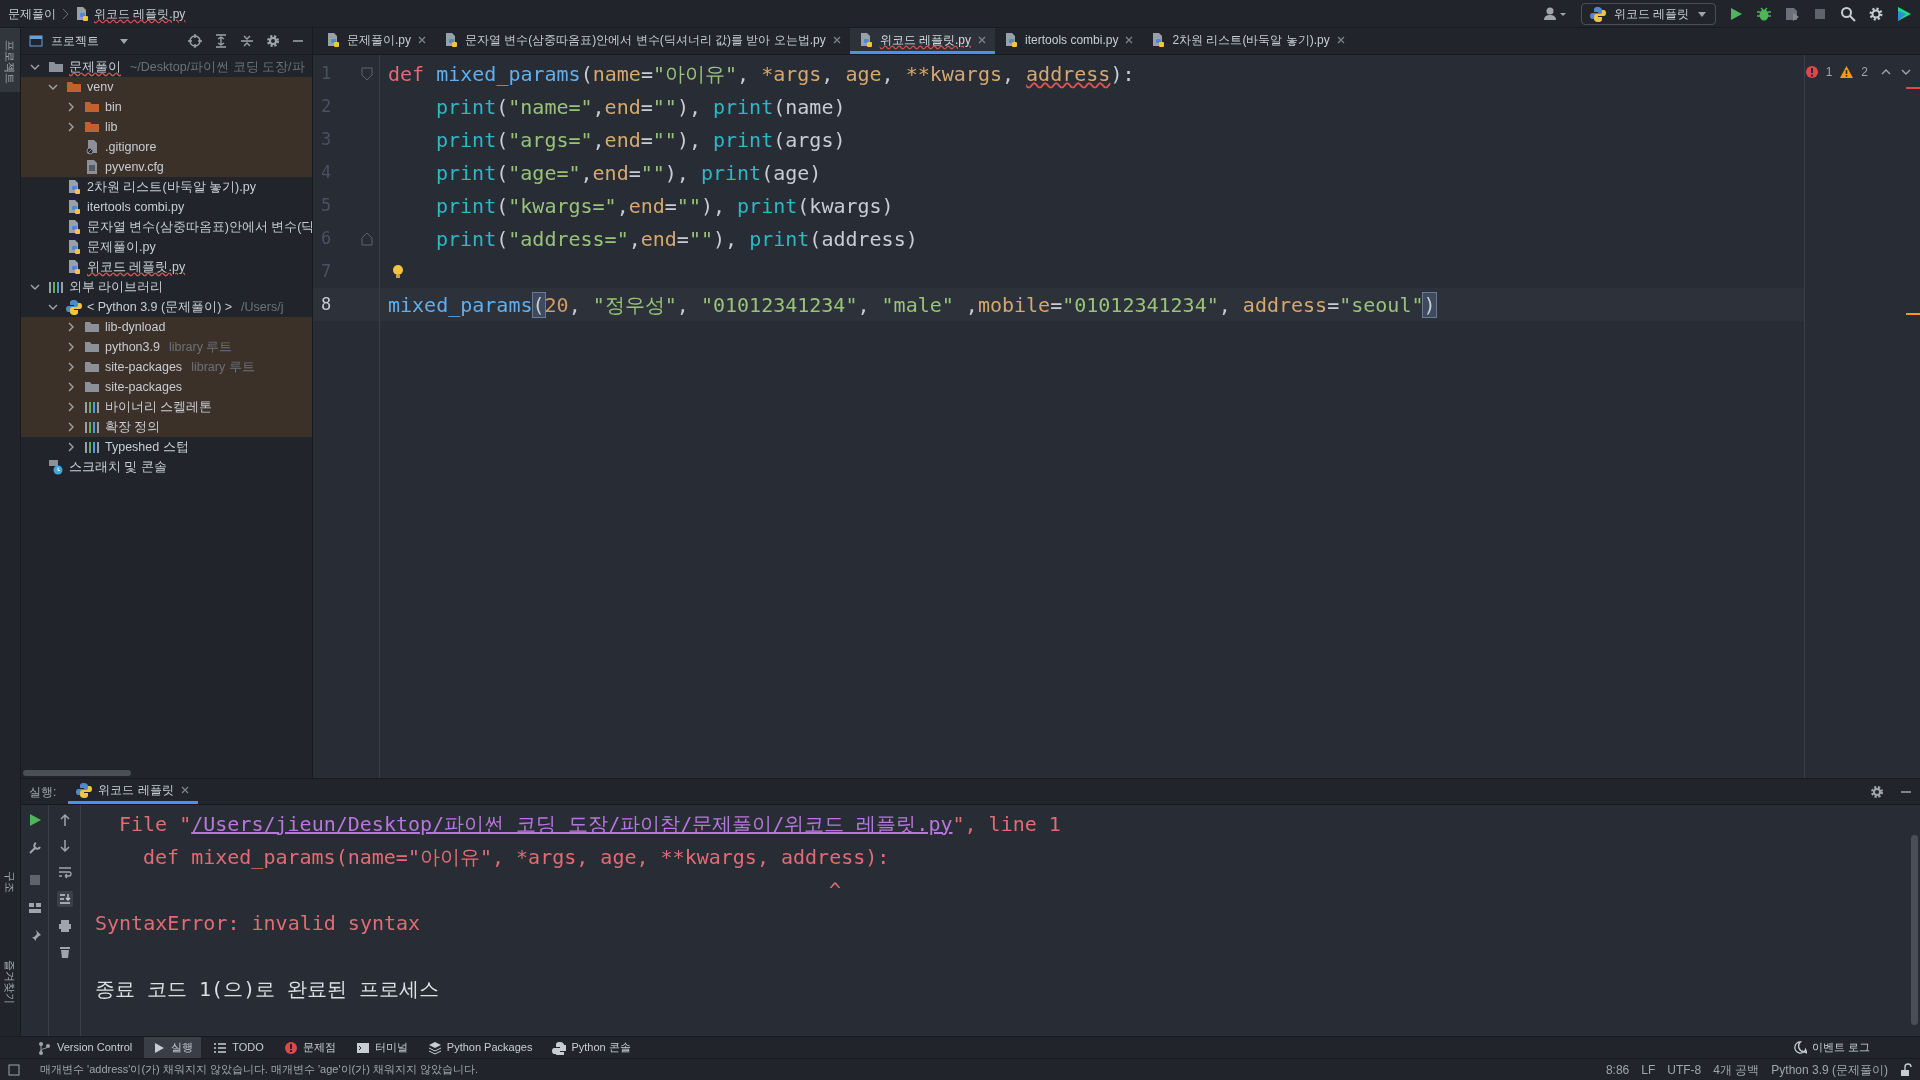  Describe the element at coordinates (1648, 1069) in the screenshot. I see `status-item: LF` at that location.